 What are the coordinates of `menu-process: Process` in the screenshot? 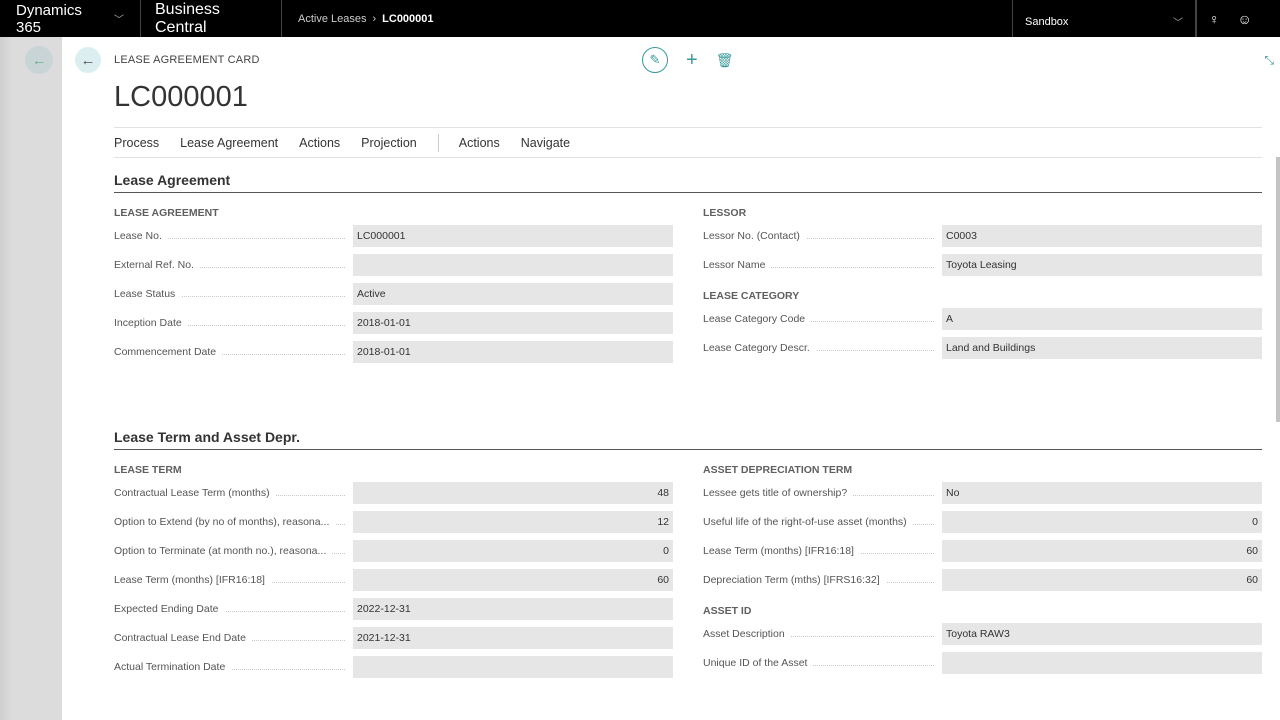 It's located at (136, 143).